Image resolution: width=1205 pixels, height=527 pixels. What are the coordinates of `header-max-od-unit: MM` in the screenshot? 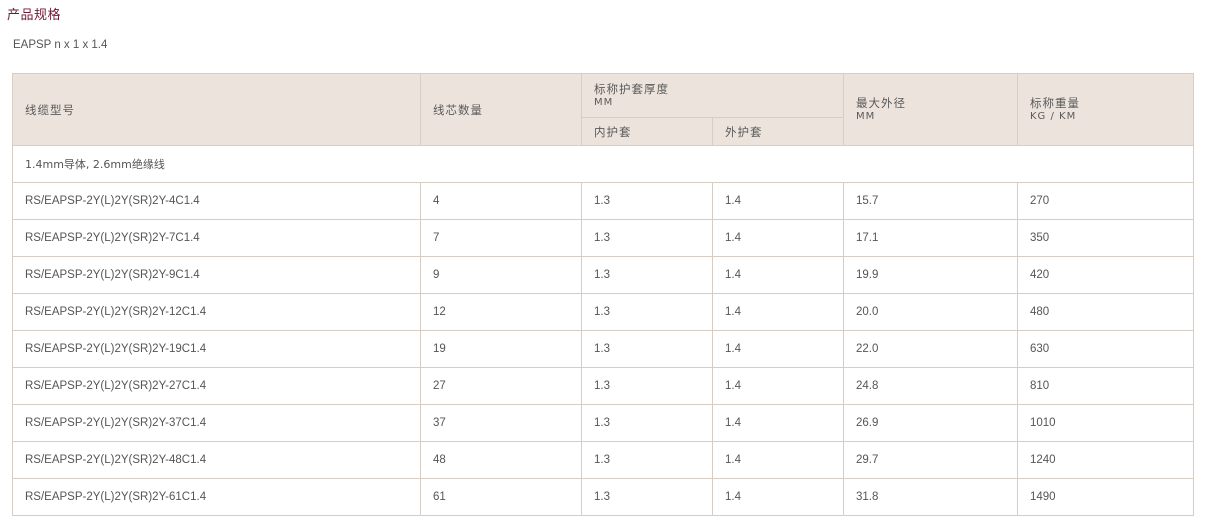 It's located at (866, 116).